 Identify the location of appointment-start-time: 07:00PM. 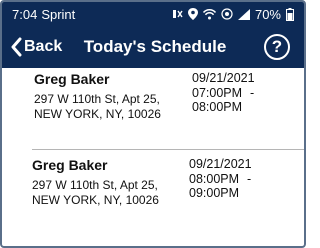
(217, 93).